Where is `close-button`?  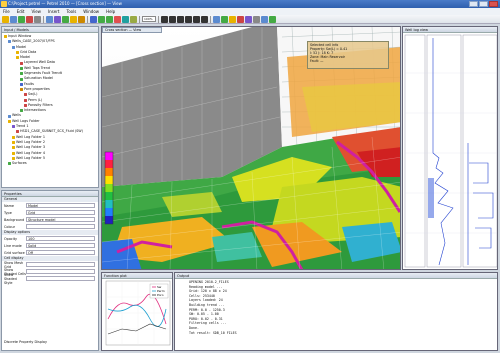
close-button is located at coordinates (493, 4).